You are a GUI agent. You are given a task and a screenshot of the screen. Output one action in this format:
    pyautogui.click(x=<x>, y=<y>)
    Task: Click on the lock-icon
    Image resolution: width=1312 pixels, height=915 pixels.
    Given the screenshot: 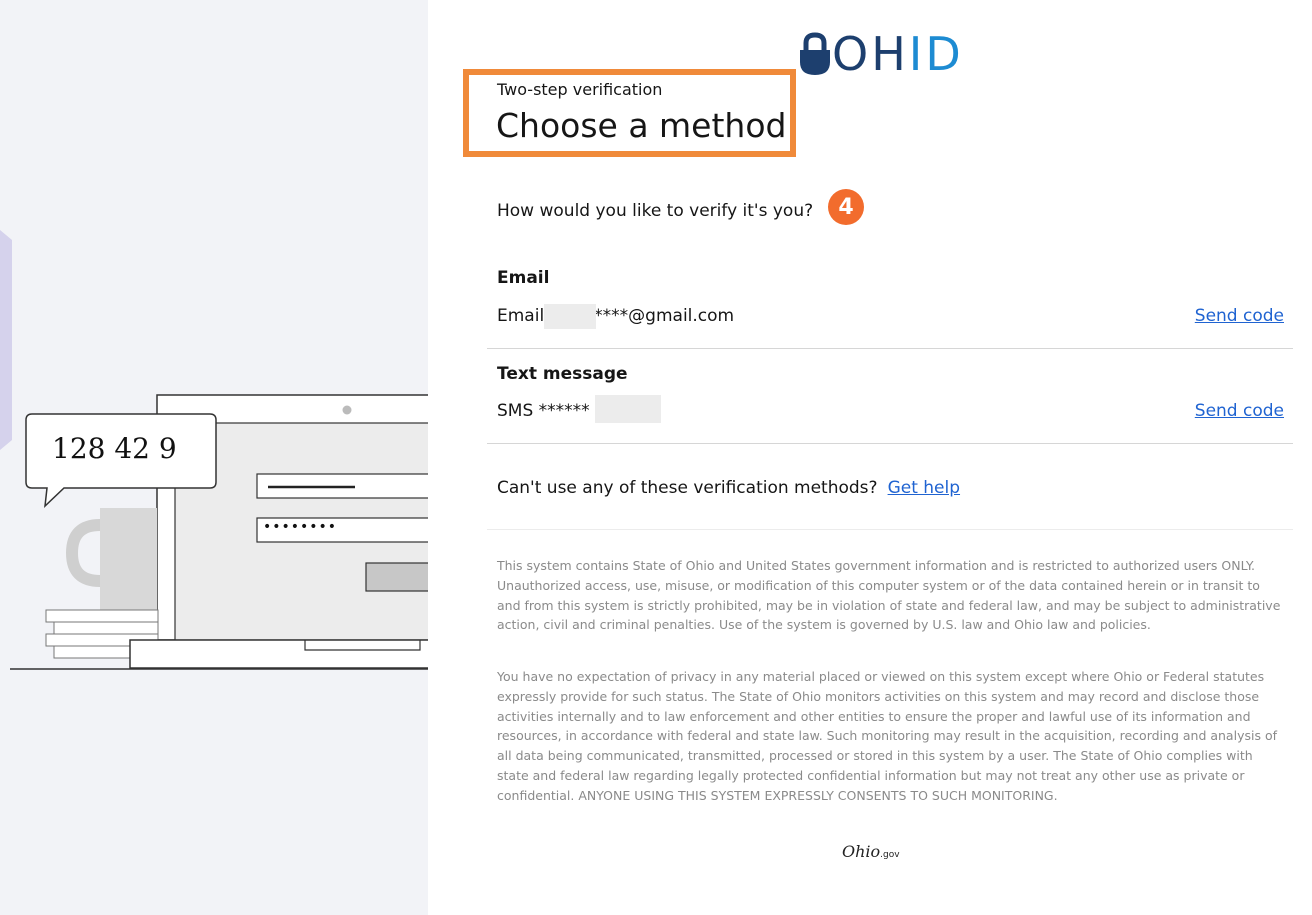 What is the action you would take?
    pyautogui.click(x=815, y=53)
    